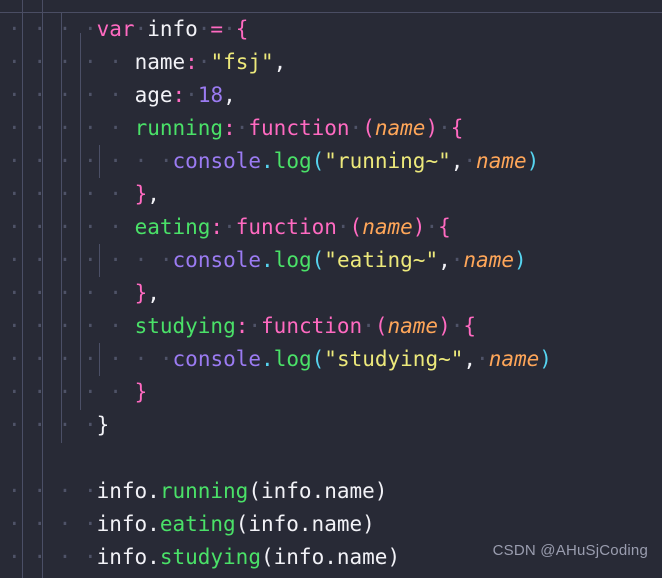 The height and width of the screenshot is (578, 662). What do you see at coordinates (331, 458) in the screenshot?
I see `code-line-14-blank` at bounding box center [331, 458].